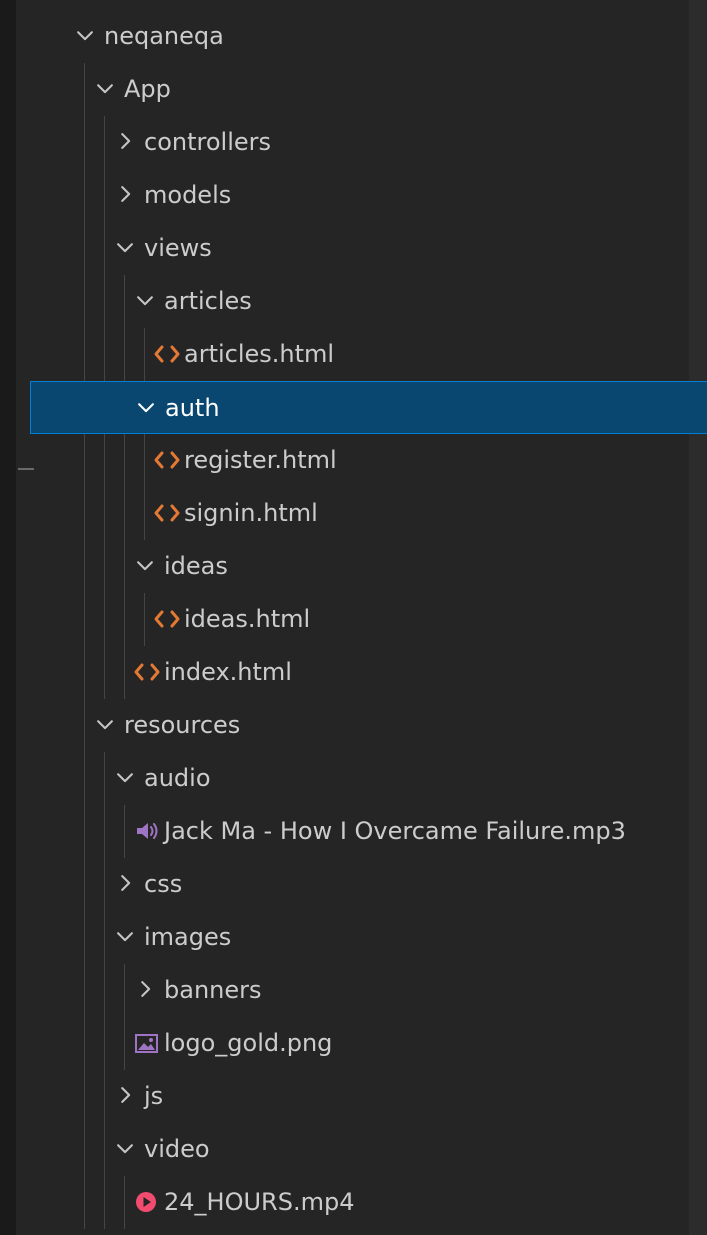  What do you see at coordinates (192, 408) in the screenshot?
I see `tree-item-label: auth` at bounding box center [192, 408].